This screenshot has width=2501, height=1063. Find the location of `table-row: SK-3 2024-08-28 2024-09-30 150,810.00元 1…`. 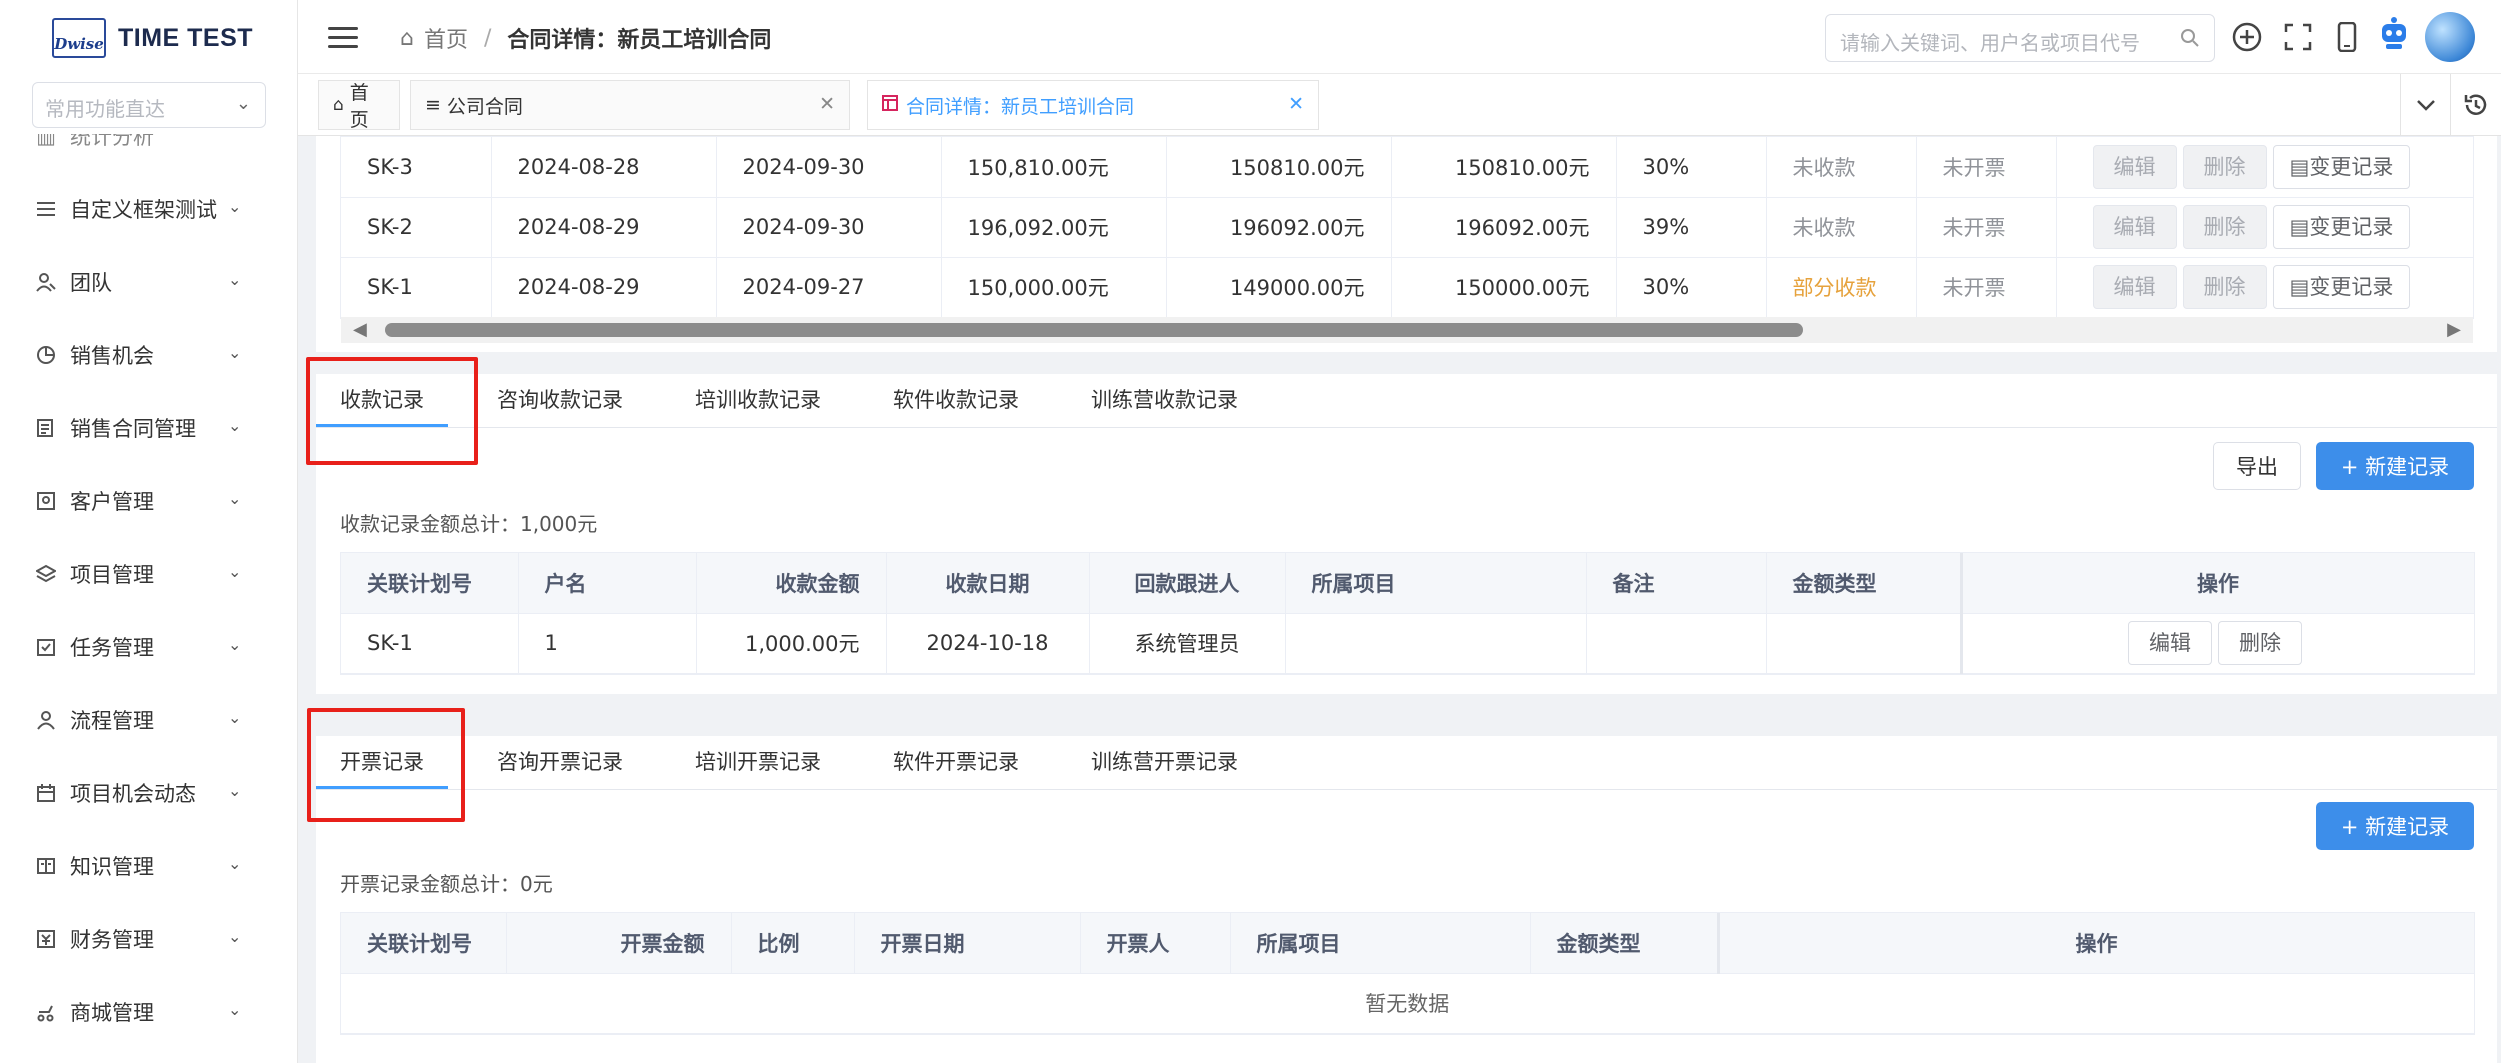

table-row: SK-3 2024-08-28 2024-09-30 150,810.00元 1… is located at coordinates (1407, 167).